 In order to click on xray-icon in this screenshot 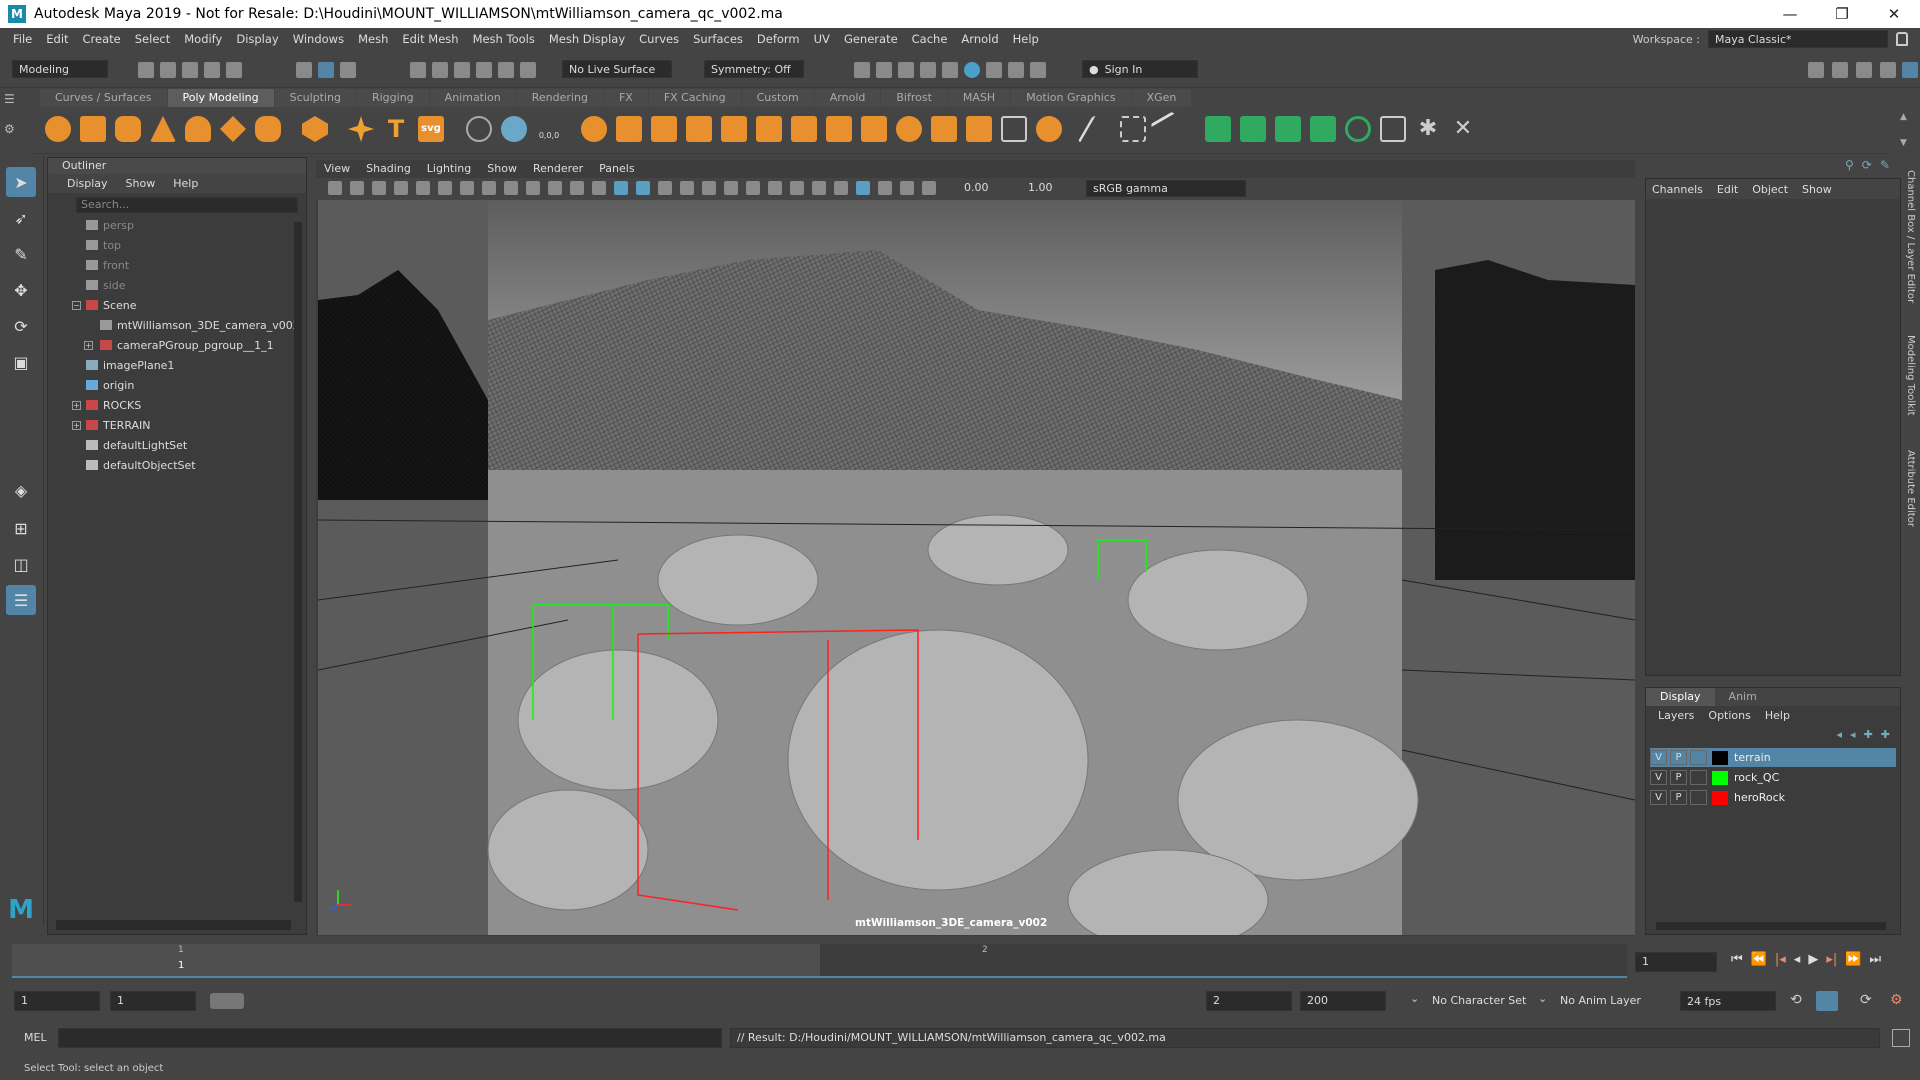, I will do `click(863, 188)`.